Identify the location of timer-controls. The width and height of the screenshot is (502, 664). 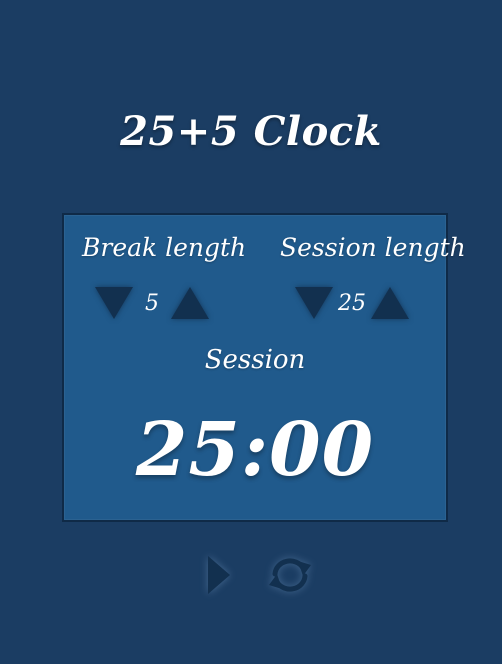
(251, 575).